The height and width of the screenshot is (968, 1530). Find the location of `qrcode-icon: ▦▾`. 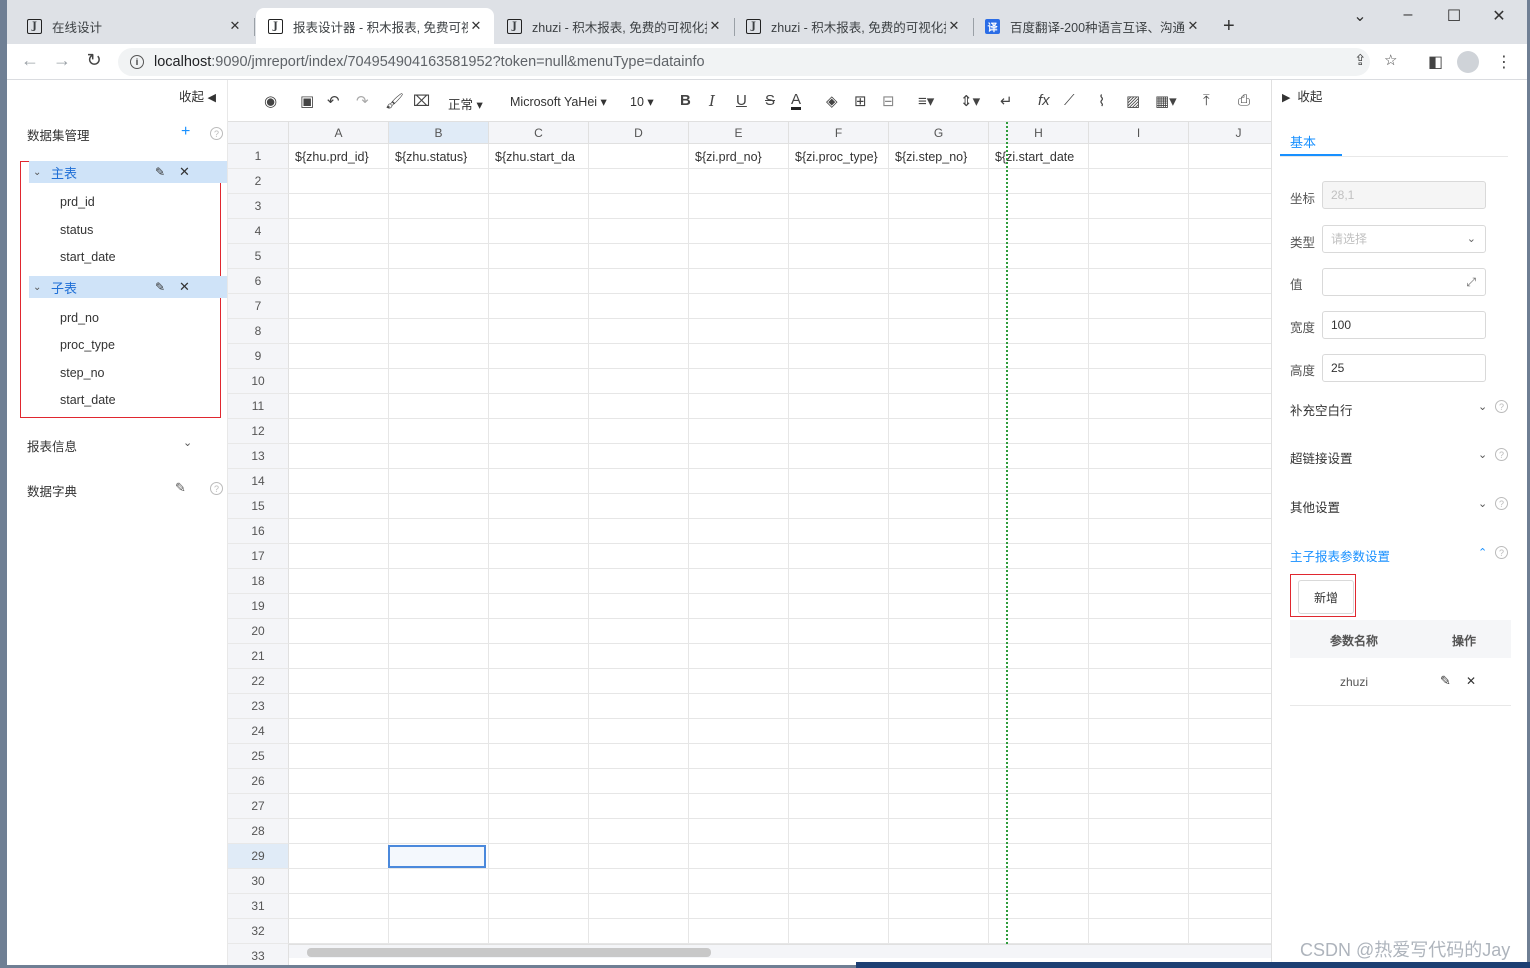

qrcode-icon: ▦▾ is located at coordinates (1166, 101).